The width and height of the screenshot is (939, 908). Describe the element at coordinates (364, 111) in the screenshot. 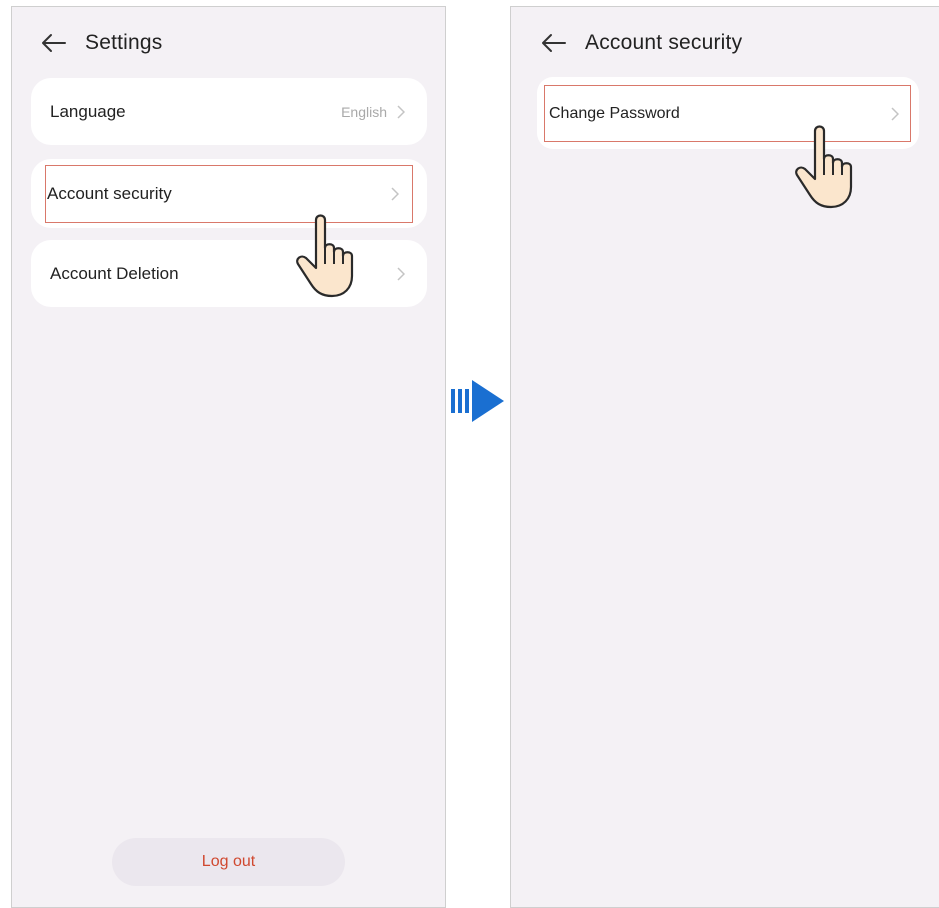

I see `language-value: English` at that location.